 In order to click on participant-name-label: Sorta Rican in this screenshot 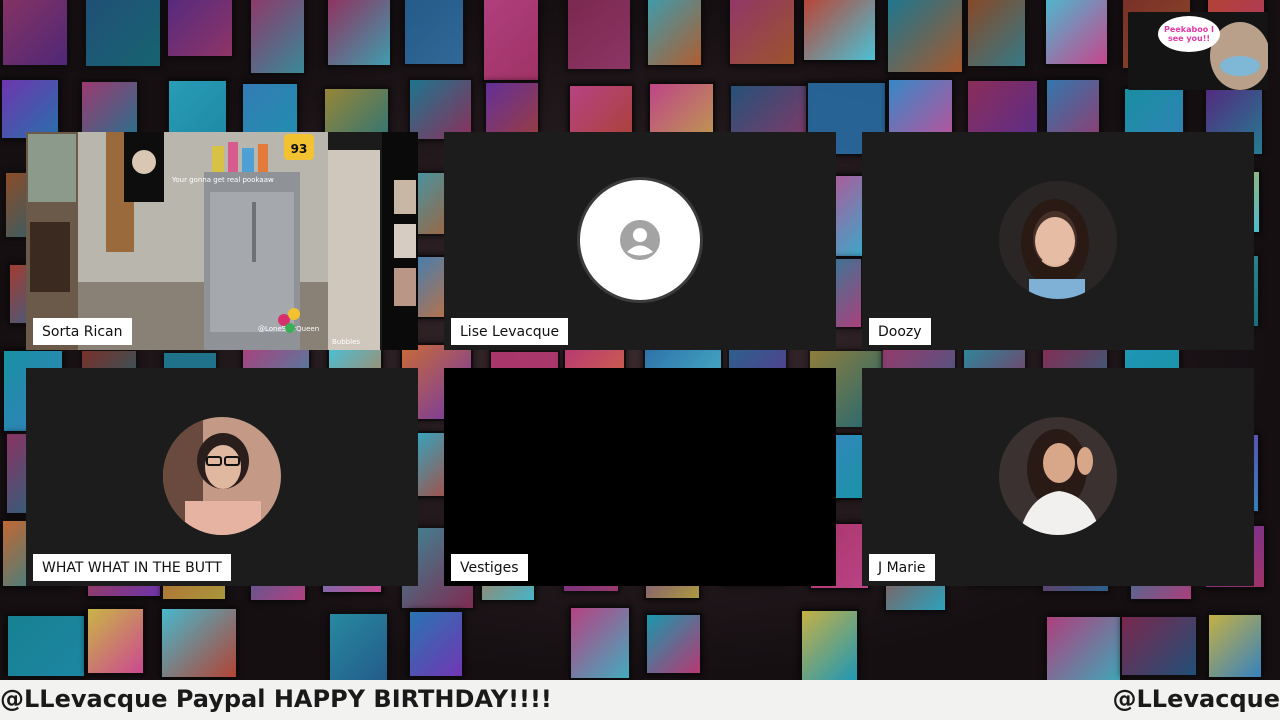, I will do `click(82, 331)`.